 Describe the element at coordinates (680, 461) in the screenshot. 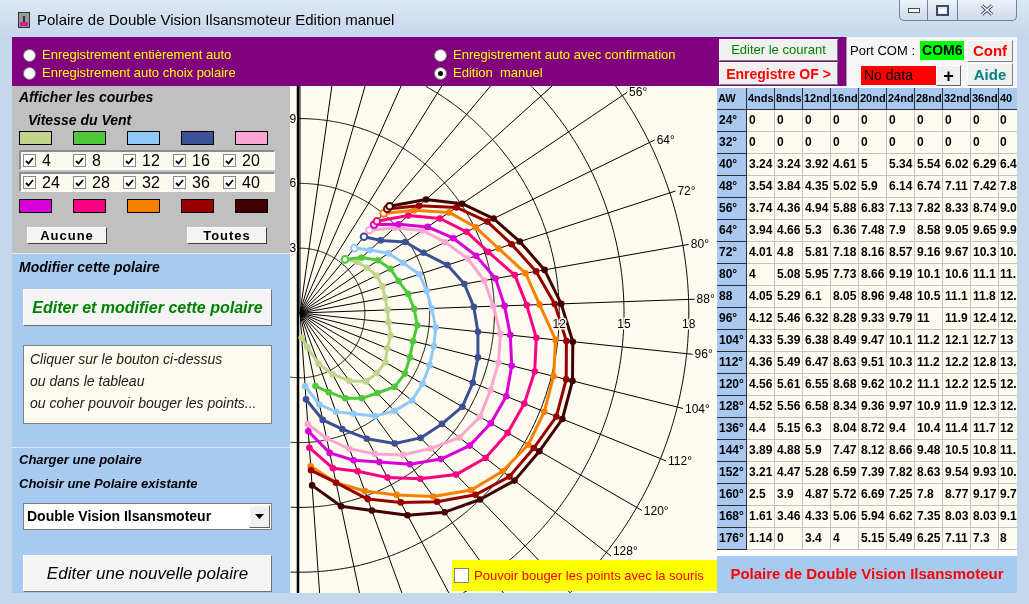

I see `angle-label: 112°` at that location.